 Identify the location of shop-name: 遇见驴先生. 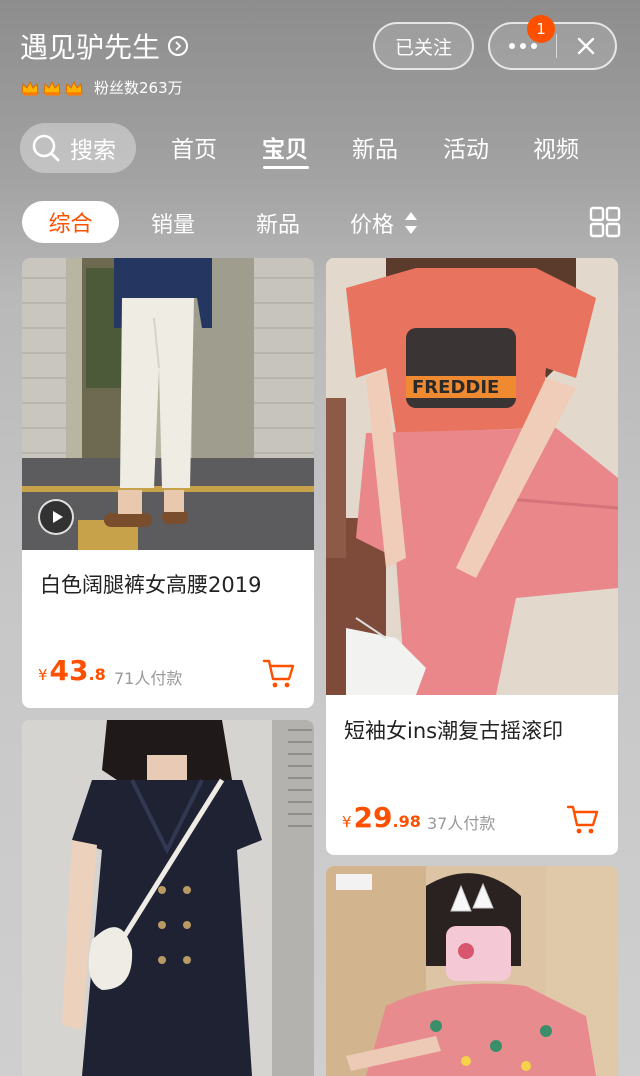
(104, 46).